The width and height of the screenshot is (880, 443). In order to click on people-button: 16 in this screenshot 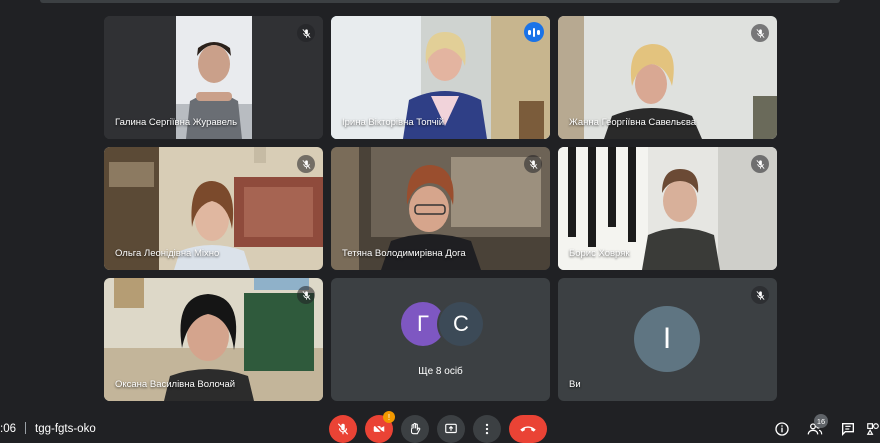, I will do `click(817, 426)`.